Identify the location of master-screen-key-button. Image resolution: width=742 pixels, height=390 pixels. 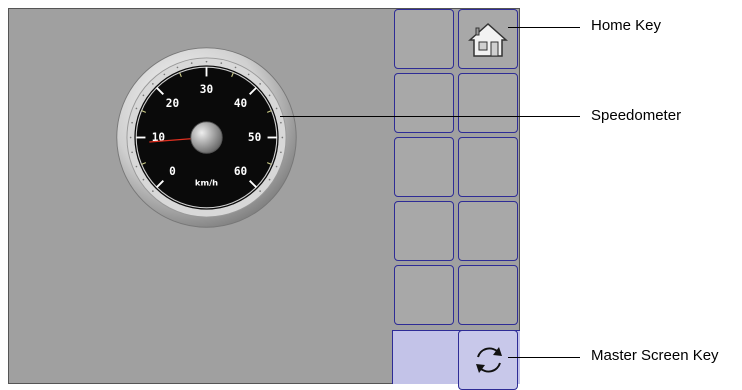
(488, 360).